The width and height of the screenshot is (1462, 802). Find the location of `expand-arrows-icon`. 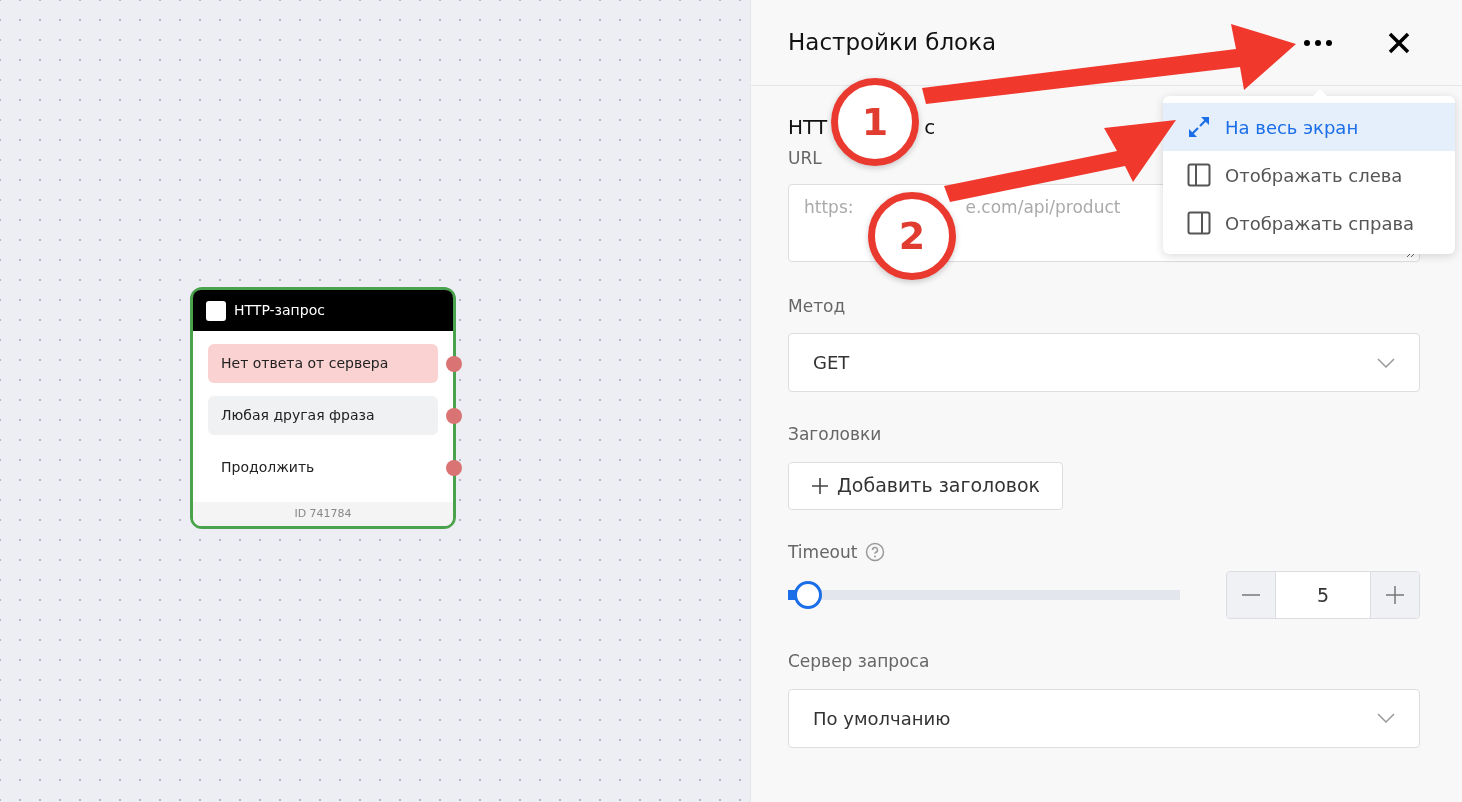

expand-arrows-icon is located at coordinates (1199, 127).